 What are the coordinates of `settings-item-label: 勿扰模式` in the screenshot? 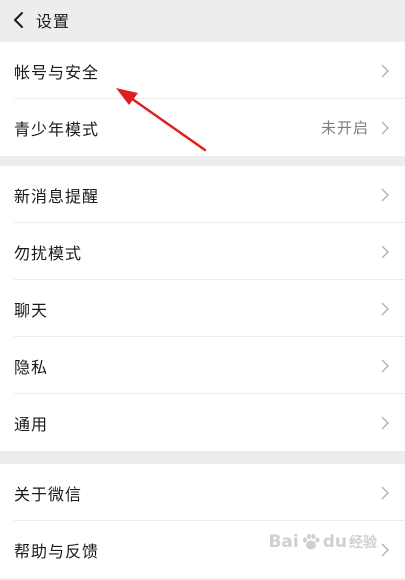 It's located at (48, 253).